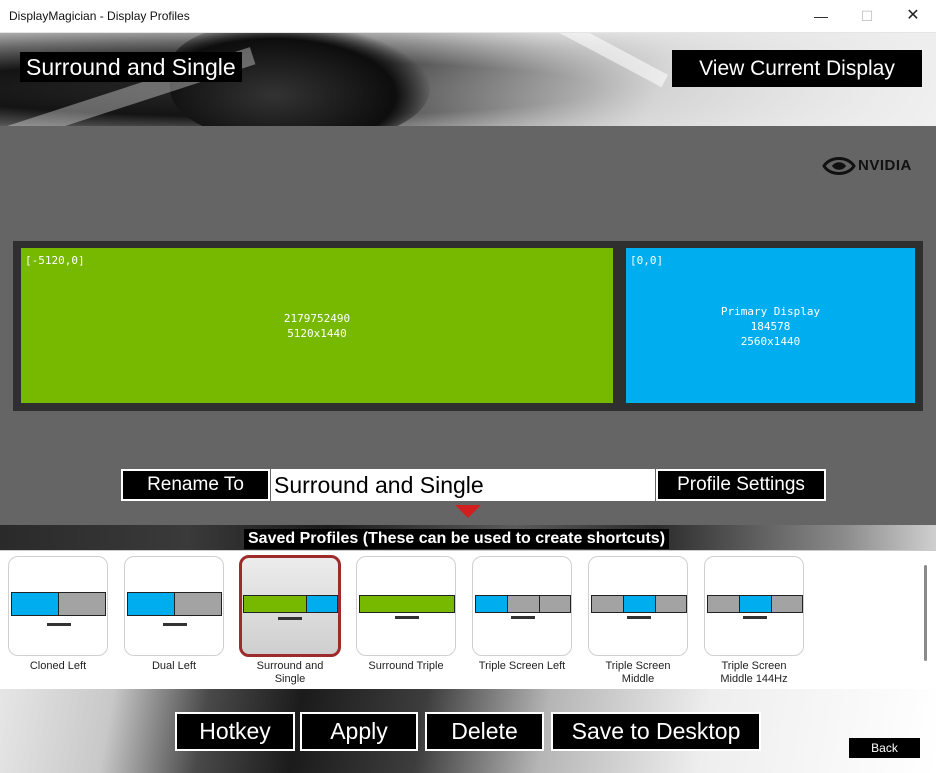  I want to click on minimize-button: —, so click(821, 16).